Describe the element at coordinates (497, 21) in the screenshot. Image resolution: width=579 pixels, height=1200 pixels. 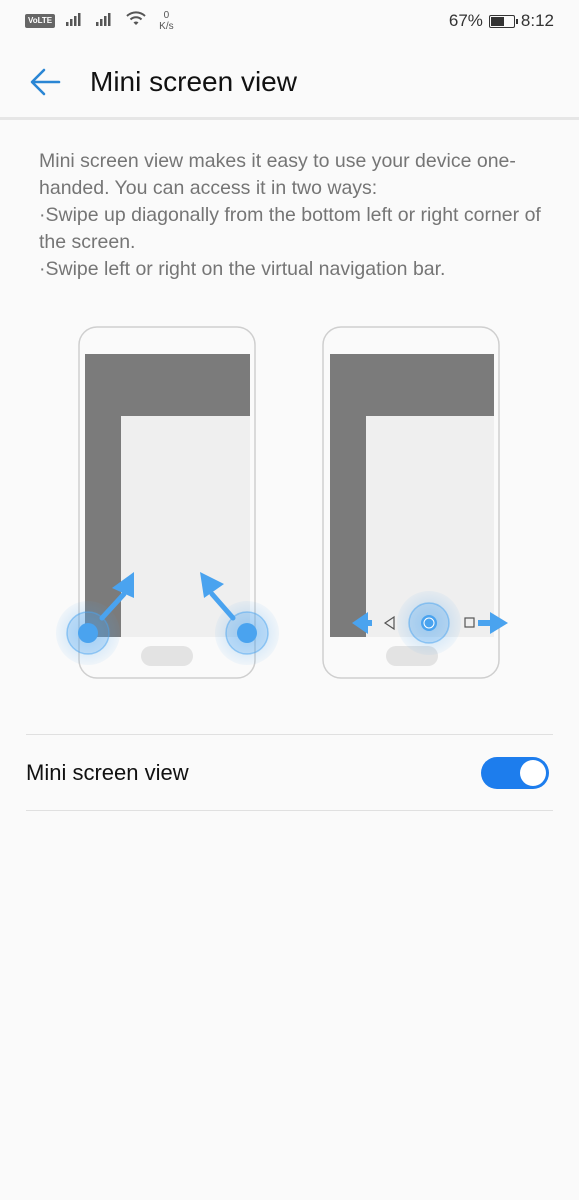
I see `battery-fill` at that location.